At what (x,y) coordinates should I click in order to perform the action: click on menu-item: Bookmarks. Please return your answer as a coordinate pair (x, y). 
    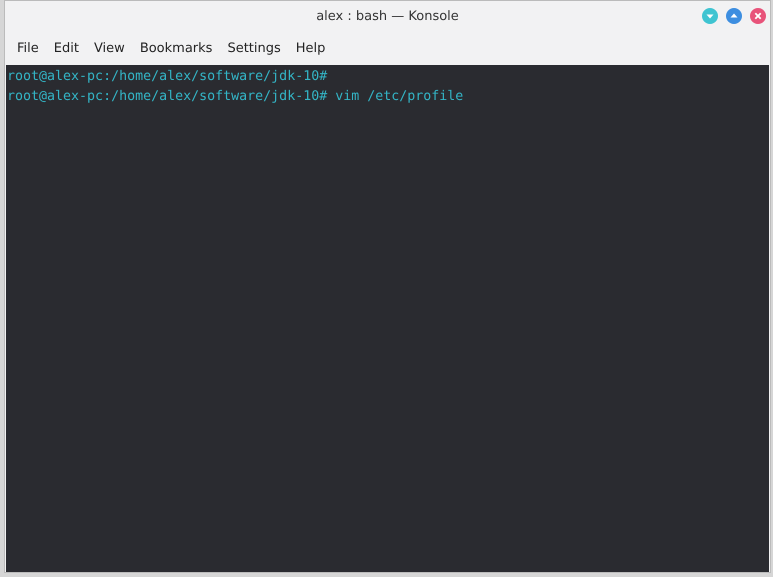
    Looking at the image, I should click on (176, 48).